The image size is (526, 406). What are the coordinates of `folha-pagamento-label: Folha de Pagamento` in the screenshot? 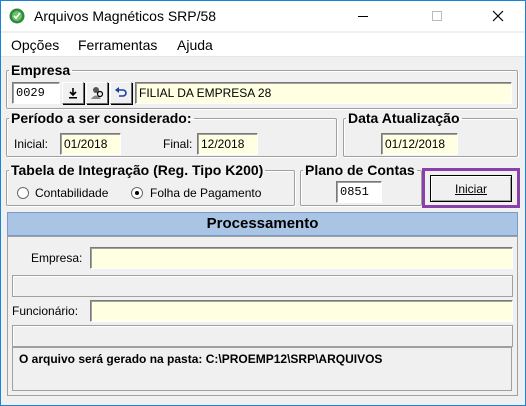 It's located at (206, 193).